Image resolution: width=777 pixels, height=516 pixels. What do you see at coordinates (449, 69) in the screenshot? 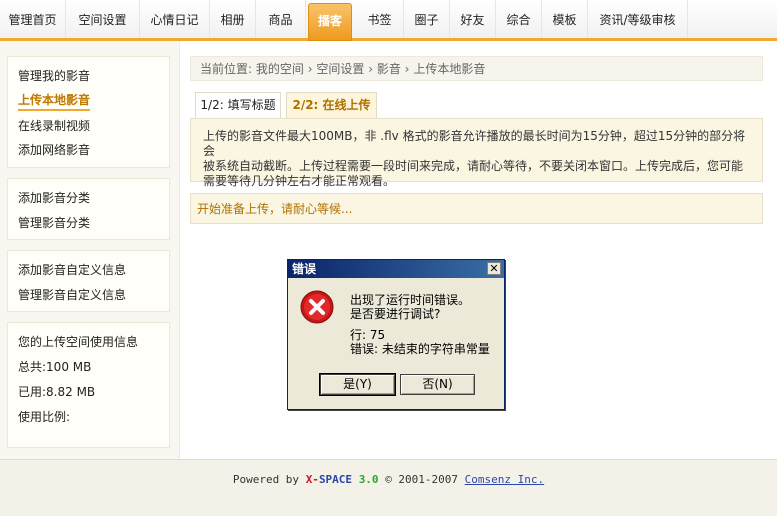
I see `breadcrumb-item-upload-local: 上传本地影音` at bounding box center [449, 69].